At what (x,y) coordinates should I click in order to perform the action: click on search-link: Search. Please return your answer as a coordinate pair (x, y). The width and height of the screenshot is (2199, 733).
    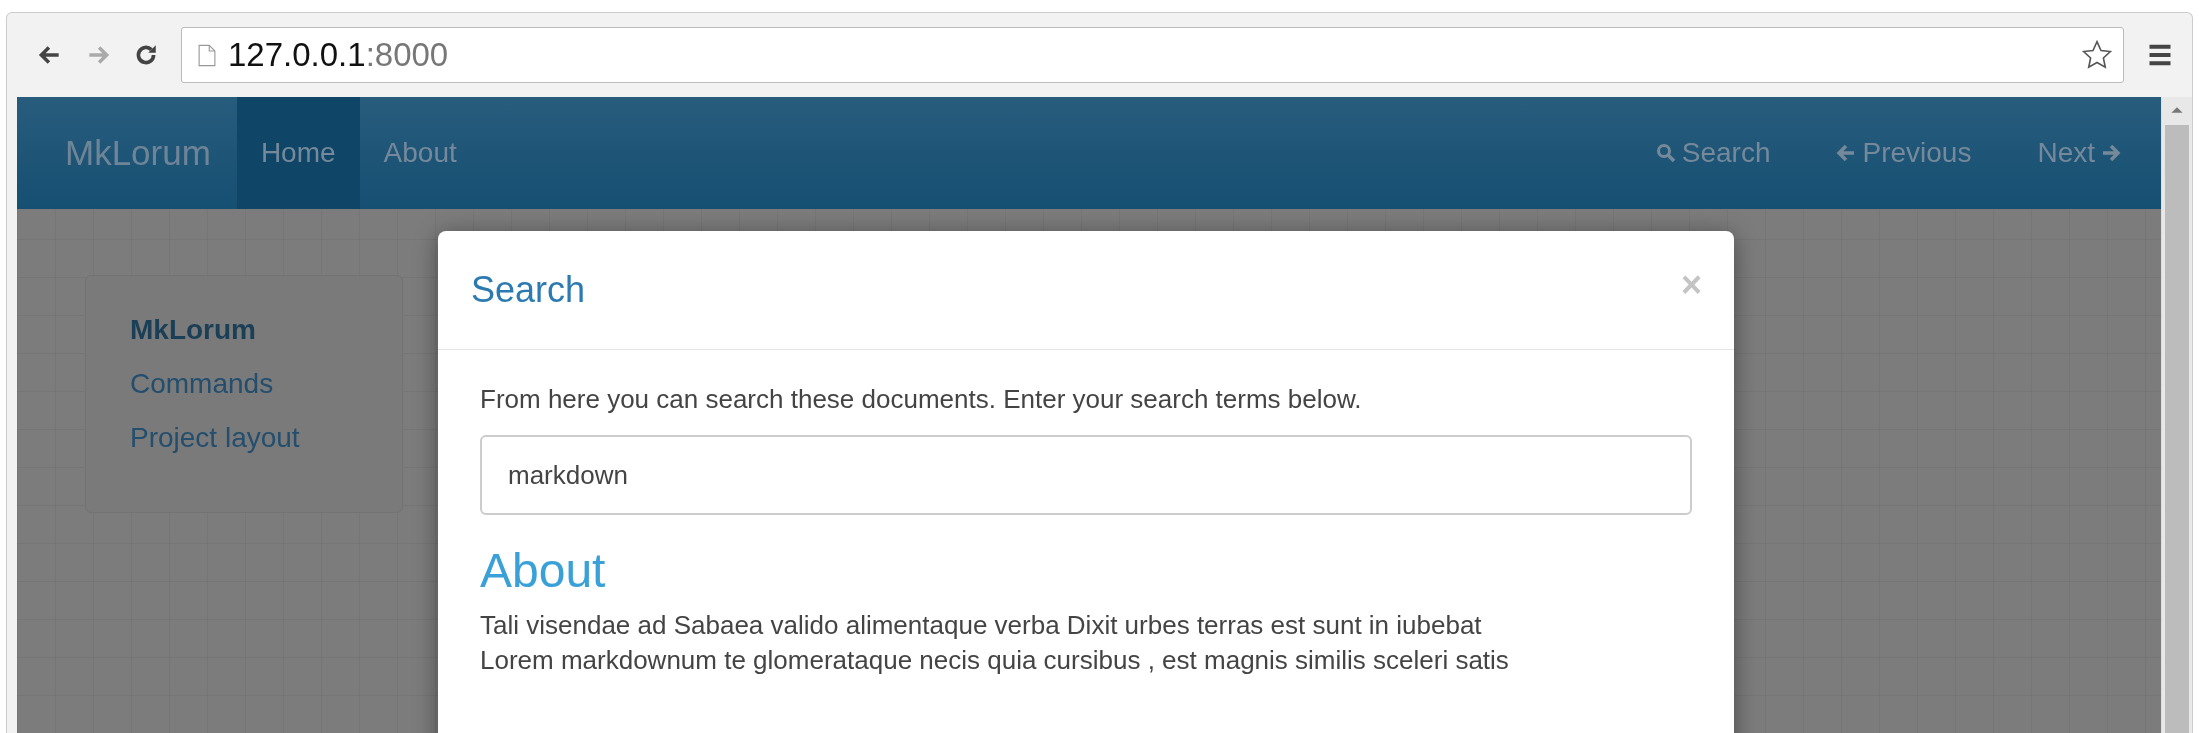
    Looking at the image, I should click on (1702, 153).